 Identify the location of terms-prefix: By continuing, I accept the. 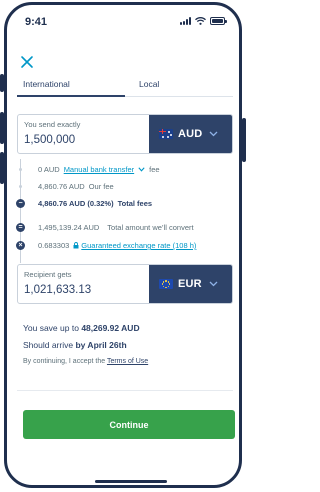
(64, 361).